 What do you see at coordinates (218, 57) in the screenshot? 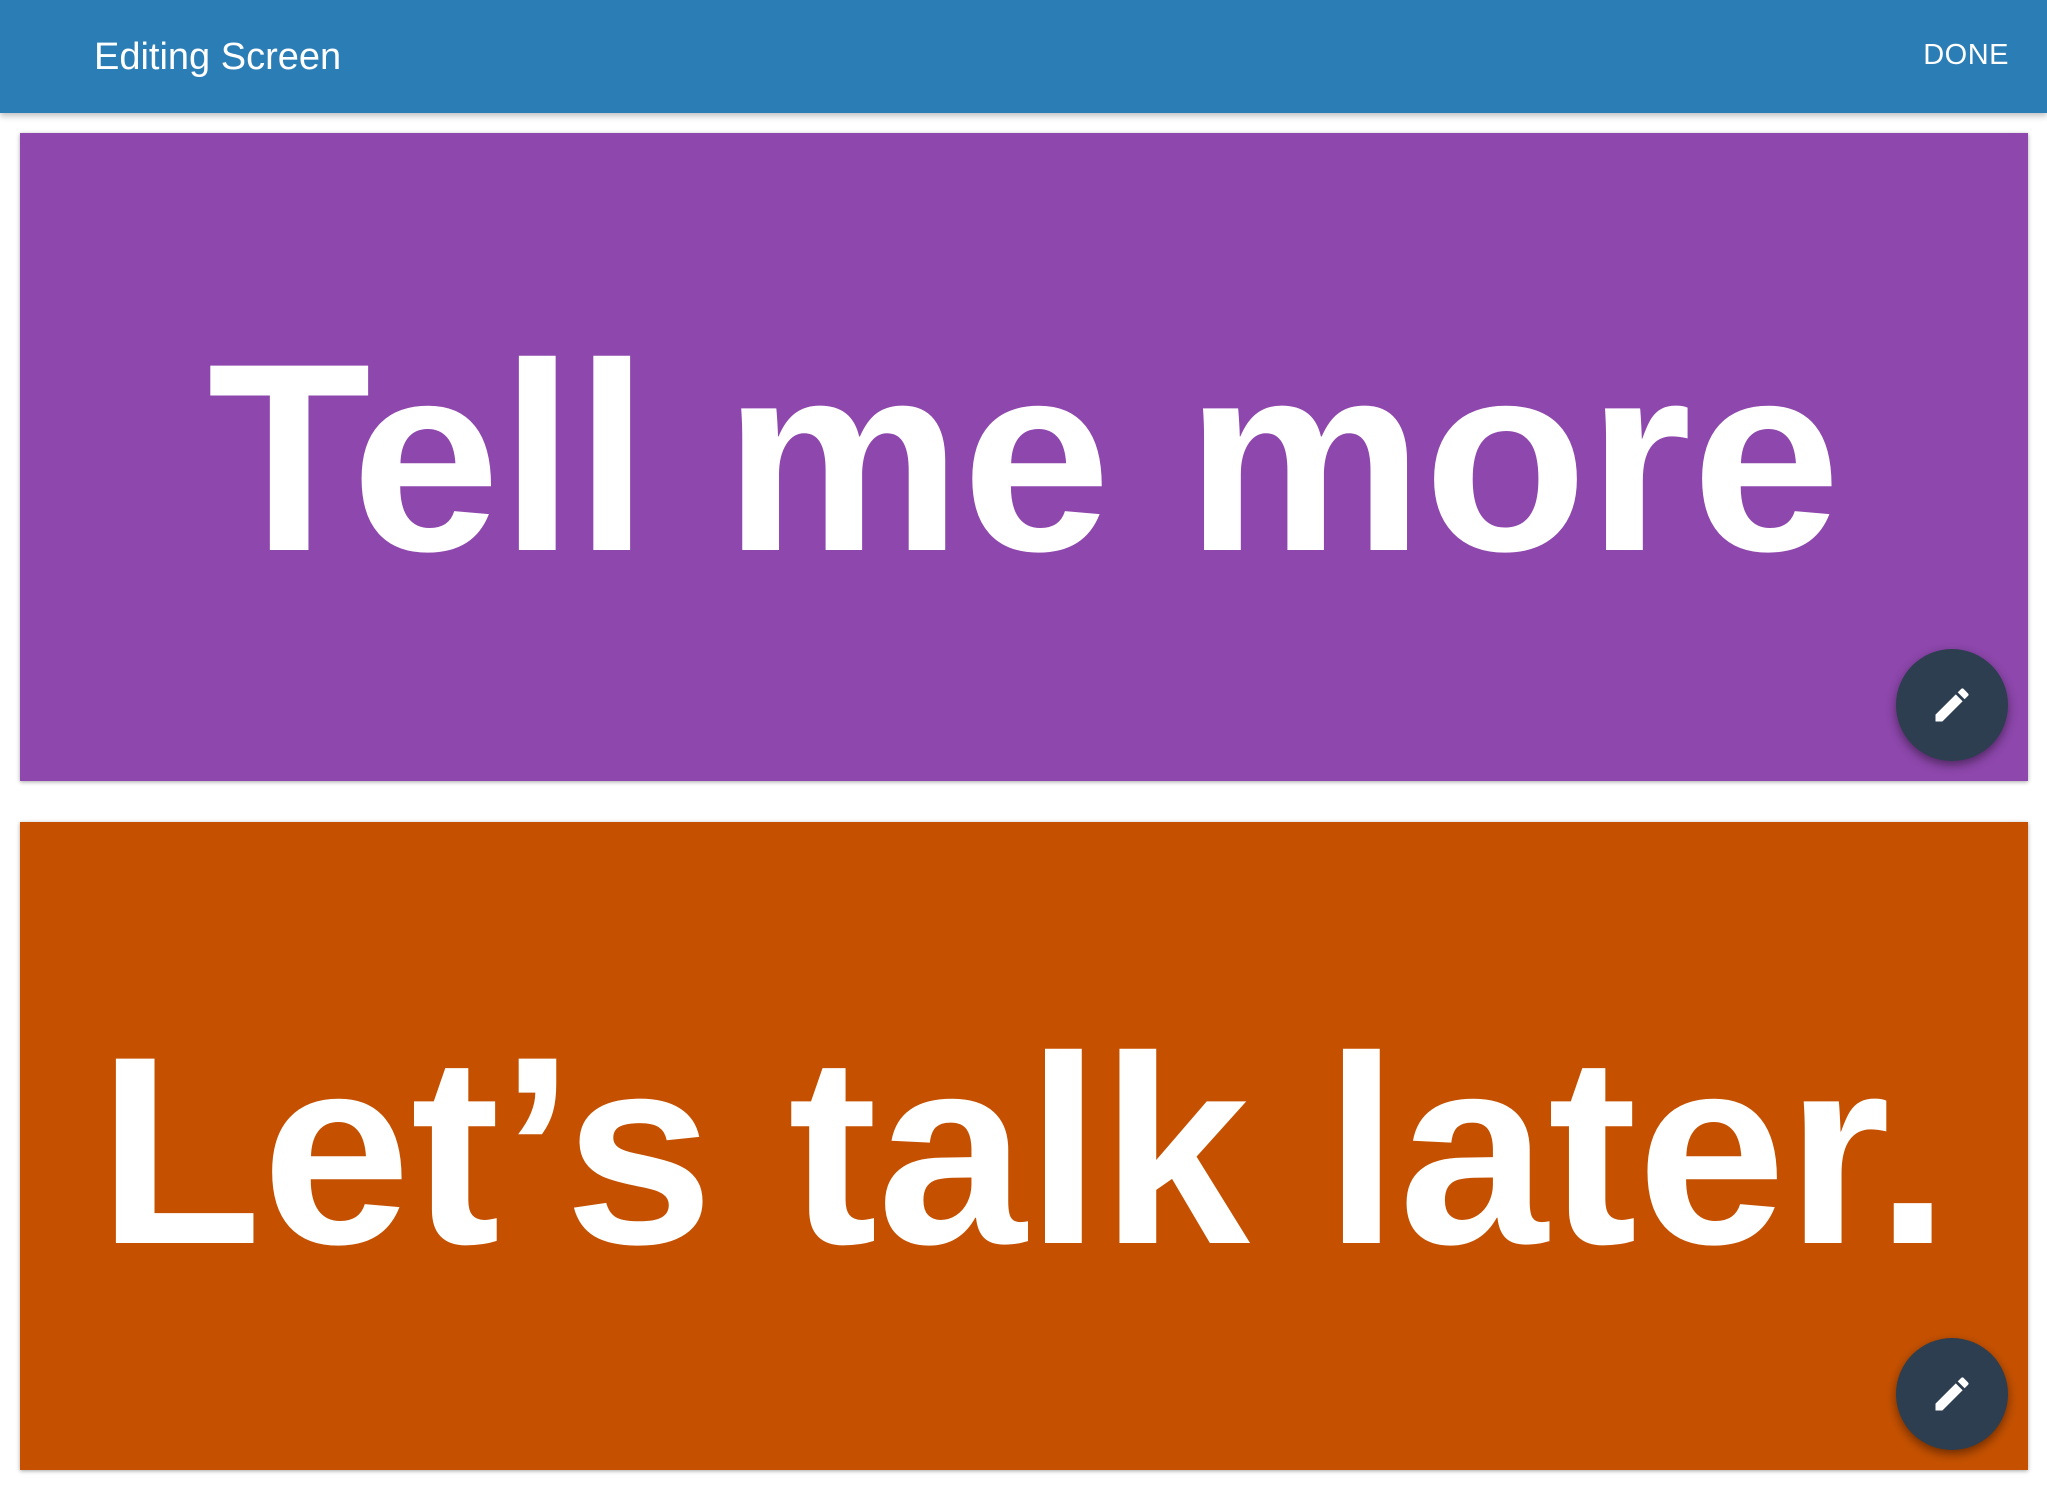
I see `screen-title: Editing Screen` at bounding box center [218, 57].